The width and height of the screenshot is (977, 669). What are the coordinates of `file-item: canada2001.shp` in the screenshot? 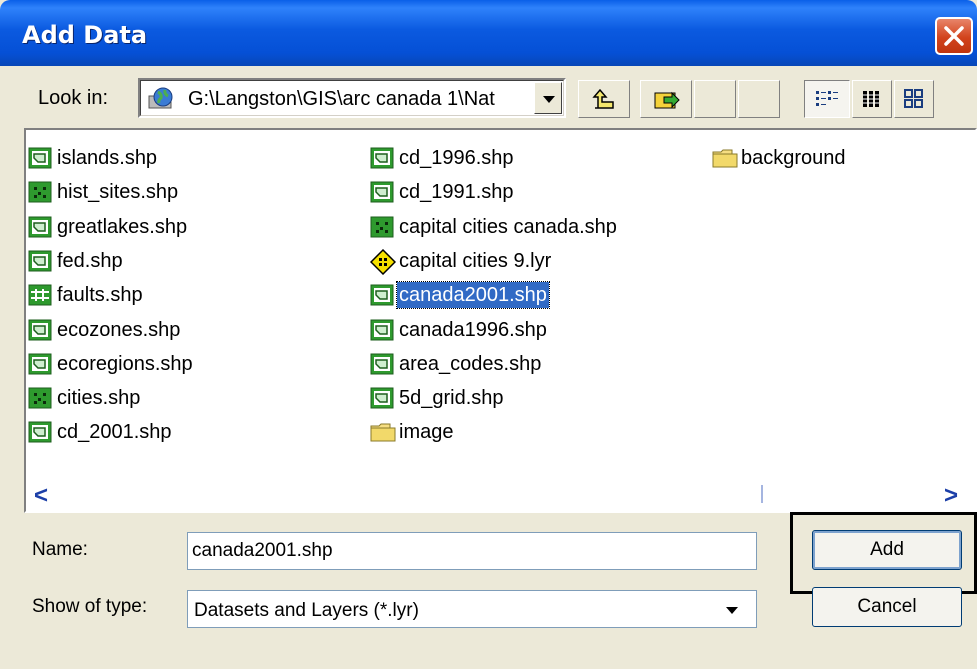 It's located at (460, 295).